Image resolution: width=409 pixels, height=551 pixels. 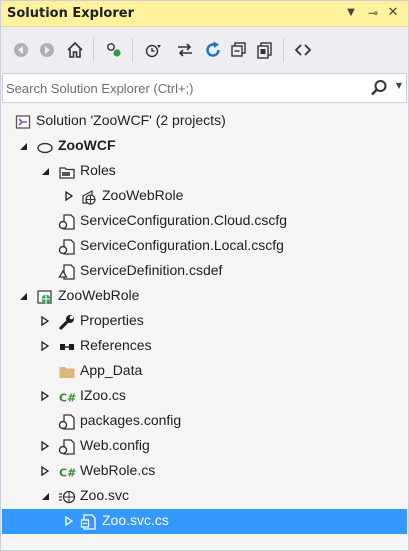 I want to click on tree-item-service-definition: ServiceDefinition.csdef, so click(x=204, y=271).